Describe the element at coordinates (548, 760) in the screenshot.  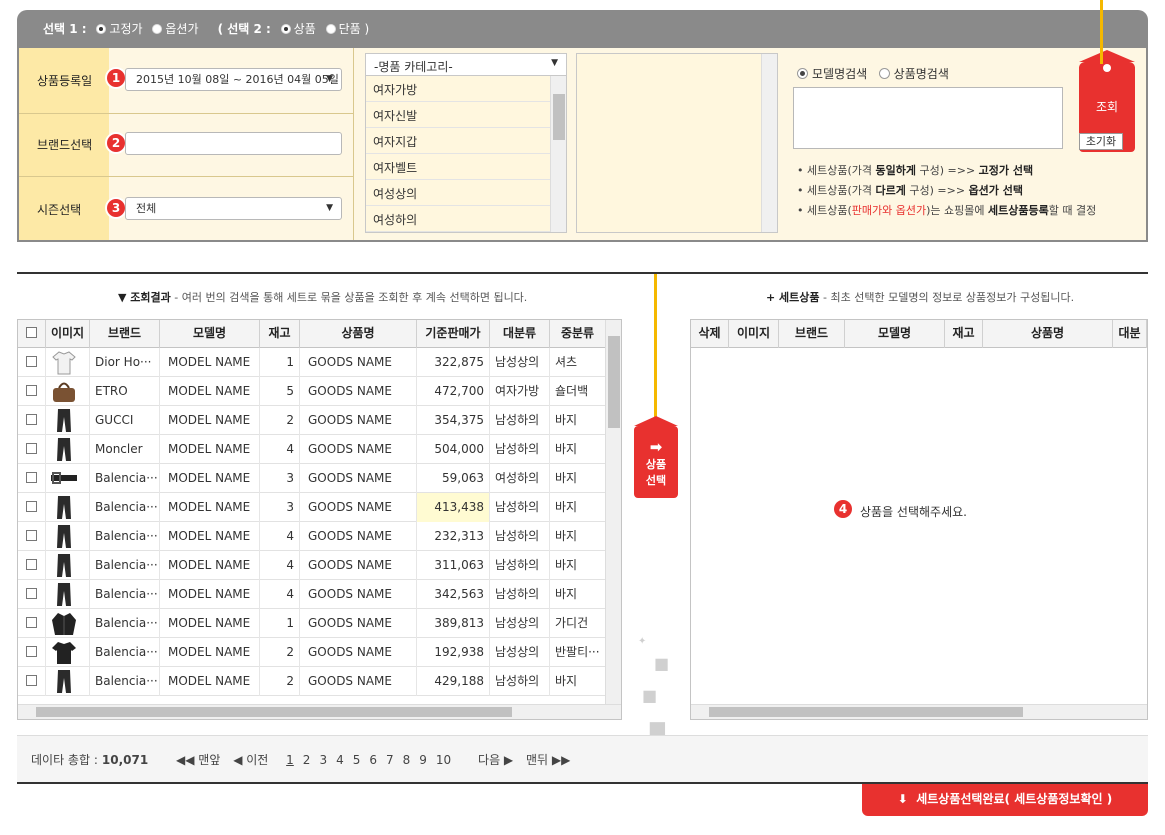
I see `last-page-link: 맨뒤 ▶▶` at that location.